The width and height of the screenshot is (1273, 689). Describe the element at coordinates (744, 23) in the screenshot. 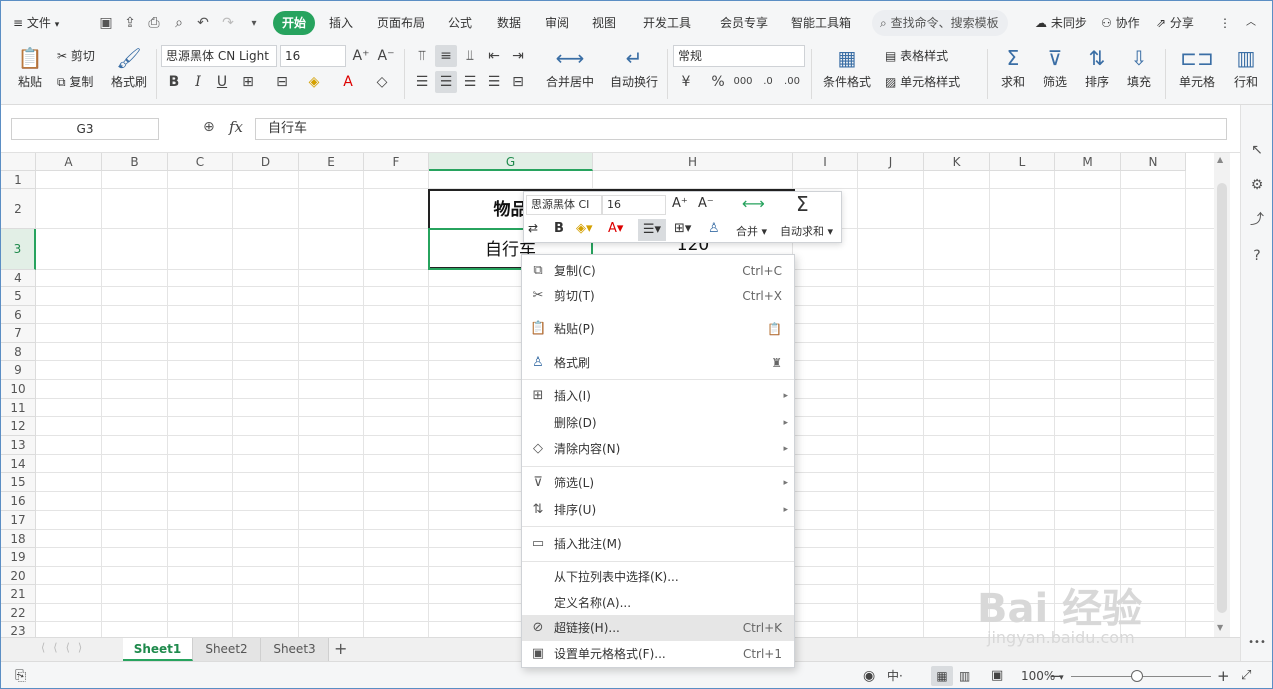

I see `tab-member: 会员专享` at that location.